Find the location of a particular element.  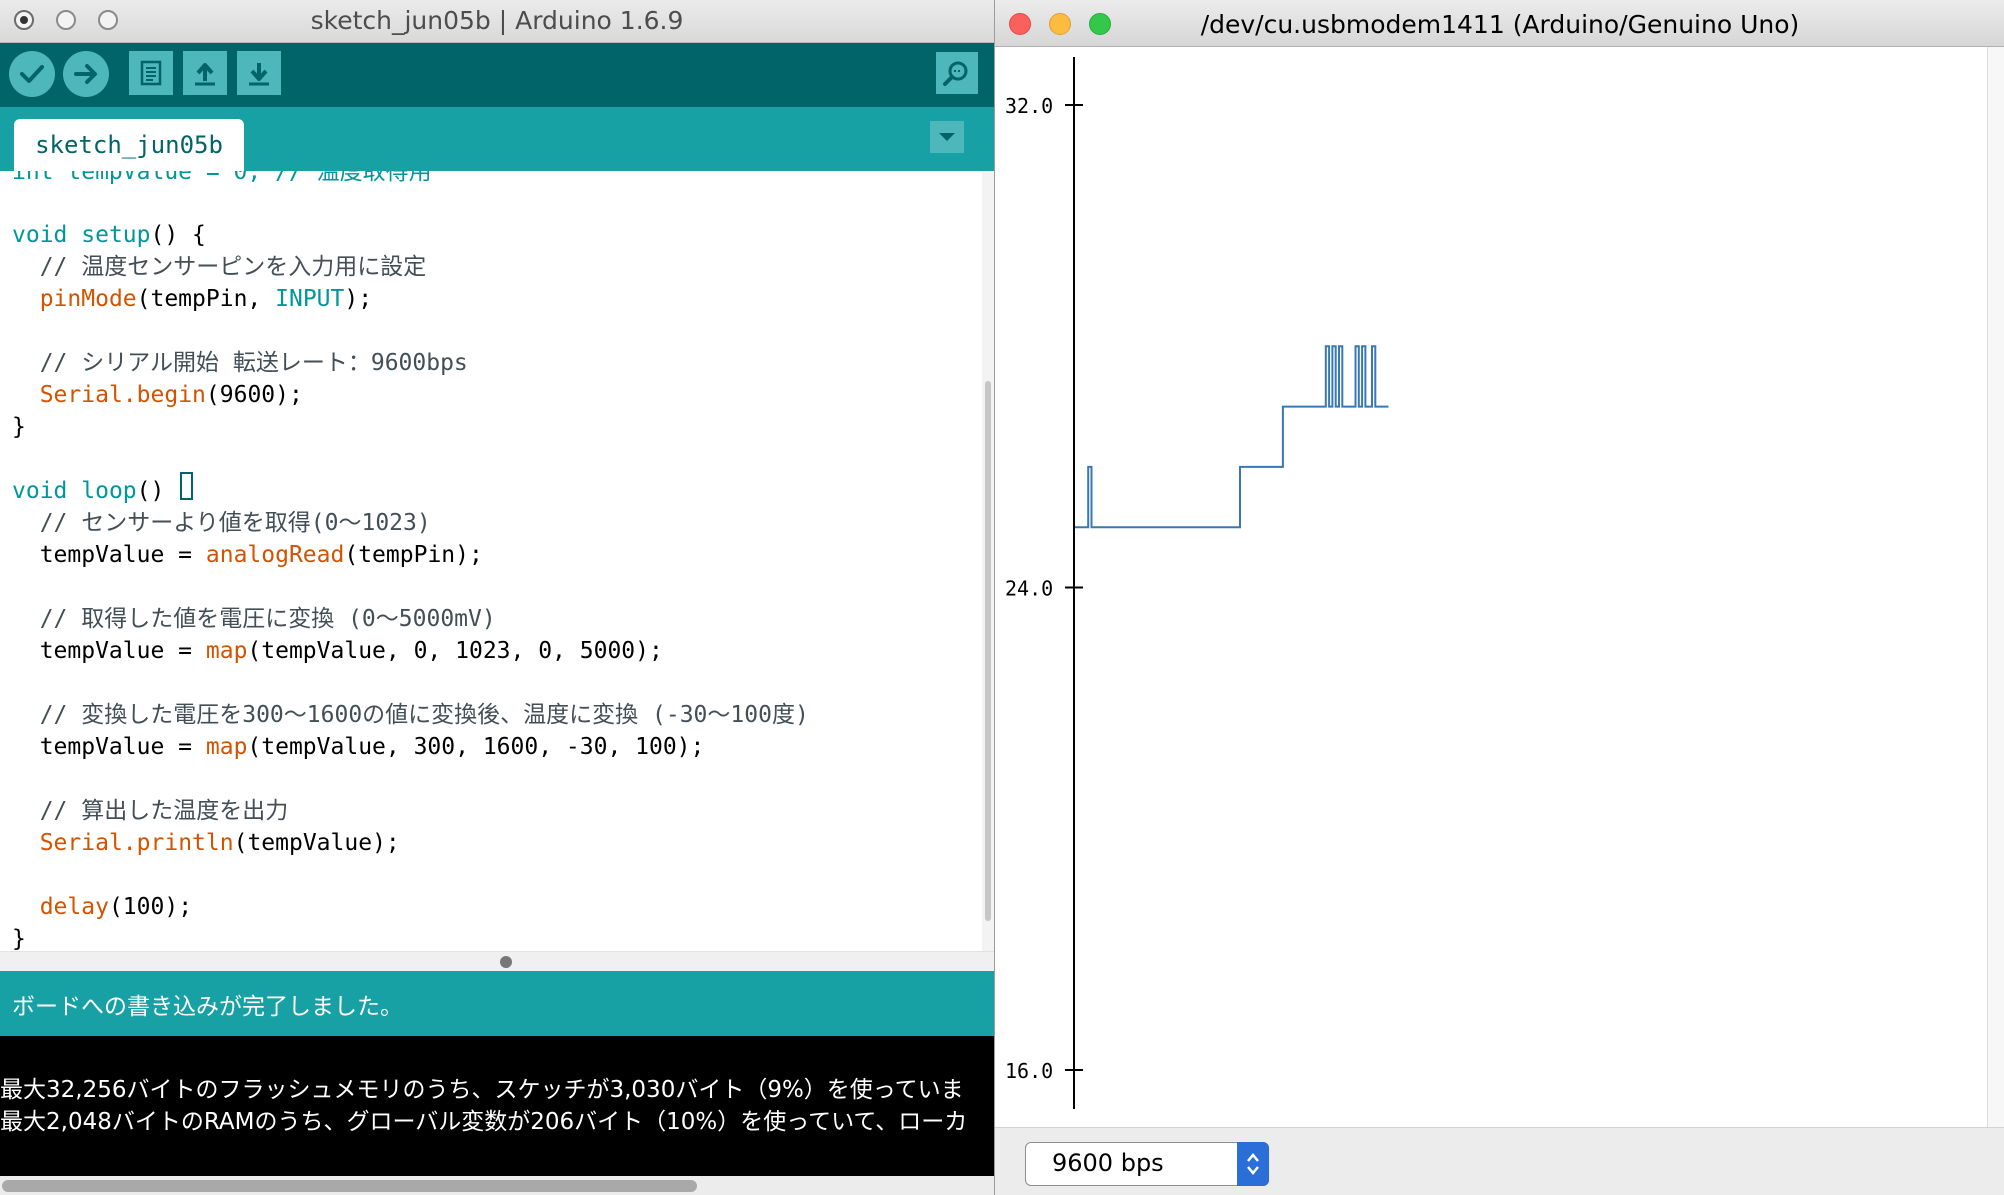

code-line: void setup() { is located at coordinates (109, 235).